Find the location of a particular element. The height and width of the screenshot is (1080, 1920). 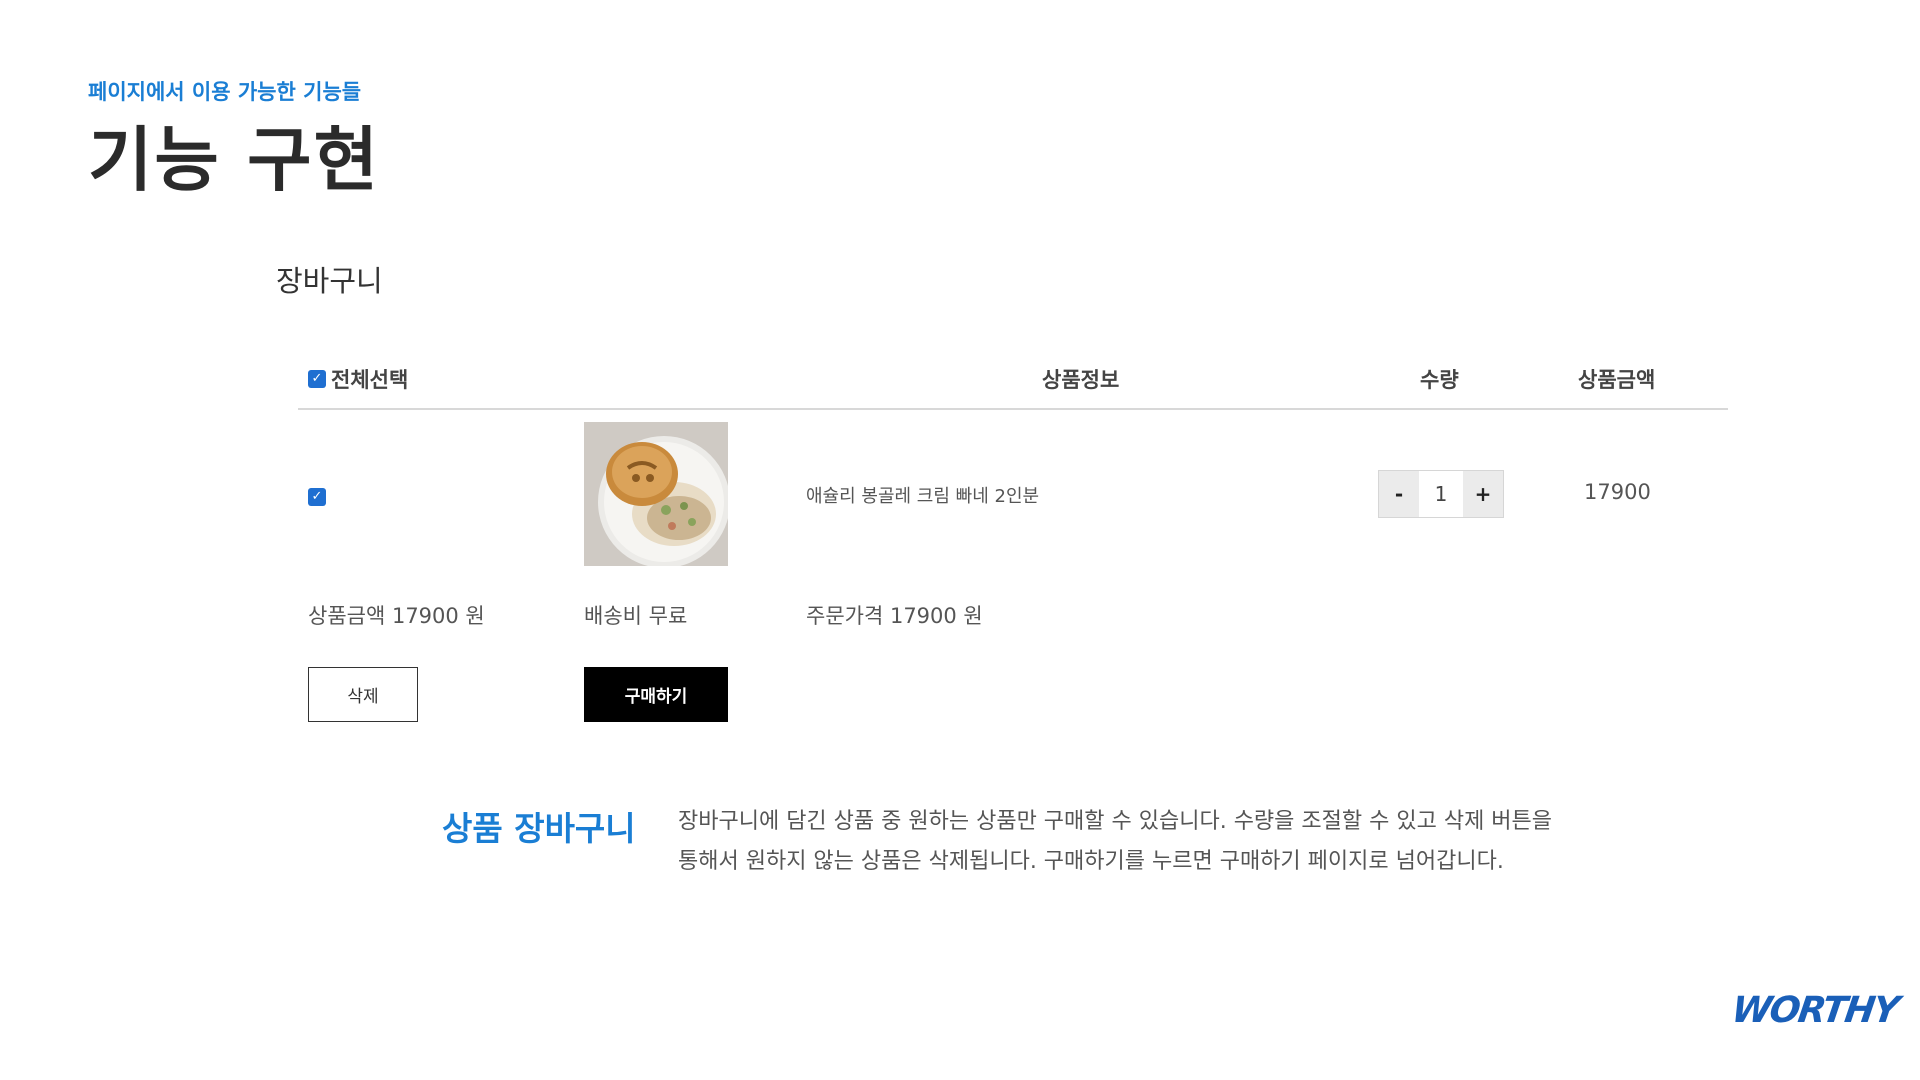

product-image is located at coordinates (656, 494).